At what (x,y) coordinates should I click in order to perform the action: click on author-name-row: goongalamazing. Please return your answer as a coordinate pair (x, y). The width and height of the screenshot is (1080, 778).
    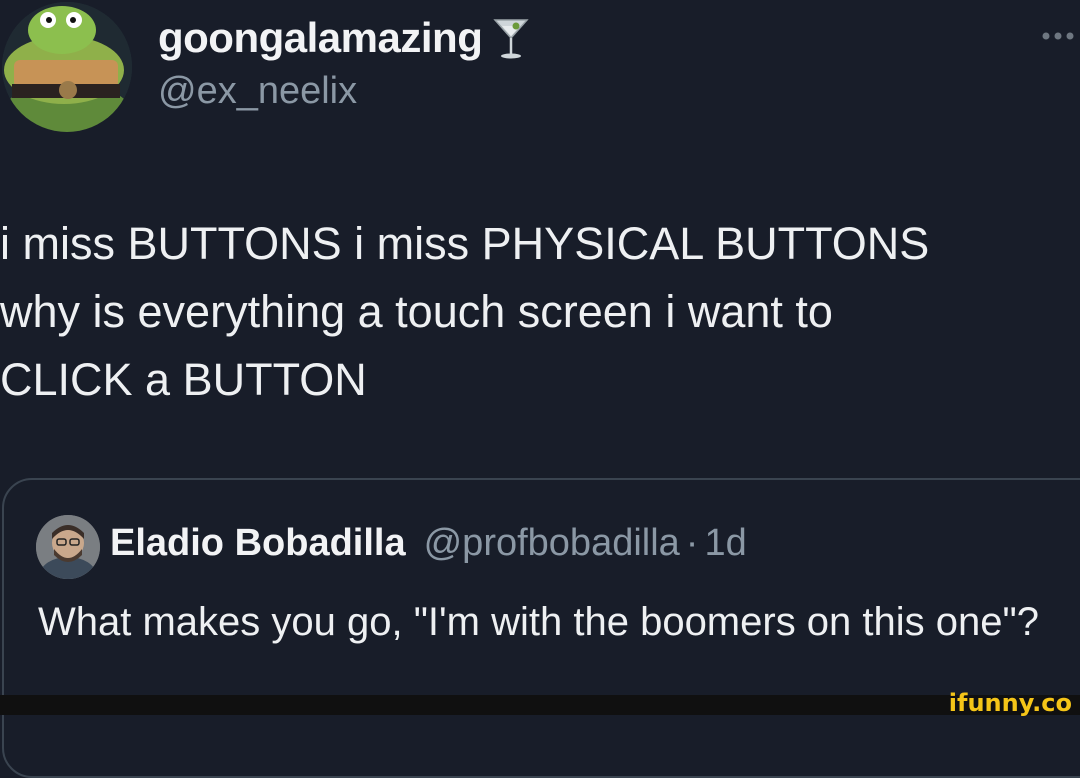
    Looking at the image, I should click on (344, 38).